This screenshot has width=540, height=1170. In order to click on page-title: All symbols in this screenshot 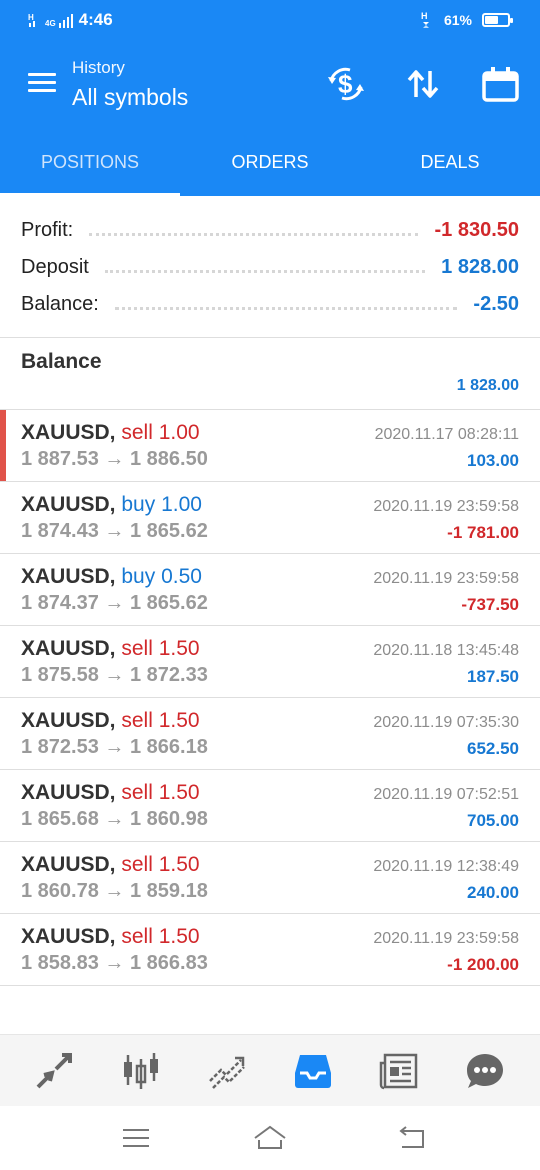, I will do `click(130, 97)`.